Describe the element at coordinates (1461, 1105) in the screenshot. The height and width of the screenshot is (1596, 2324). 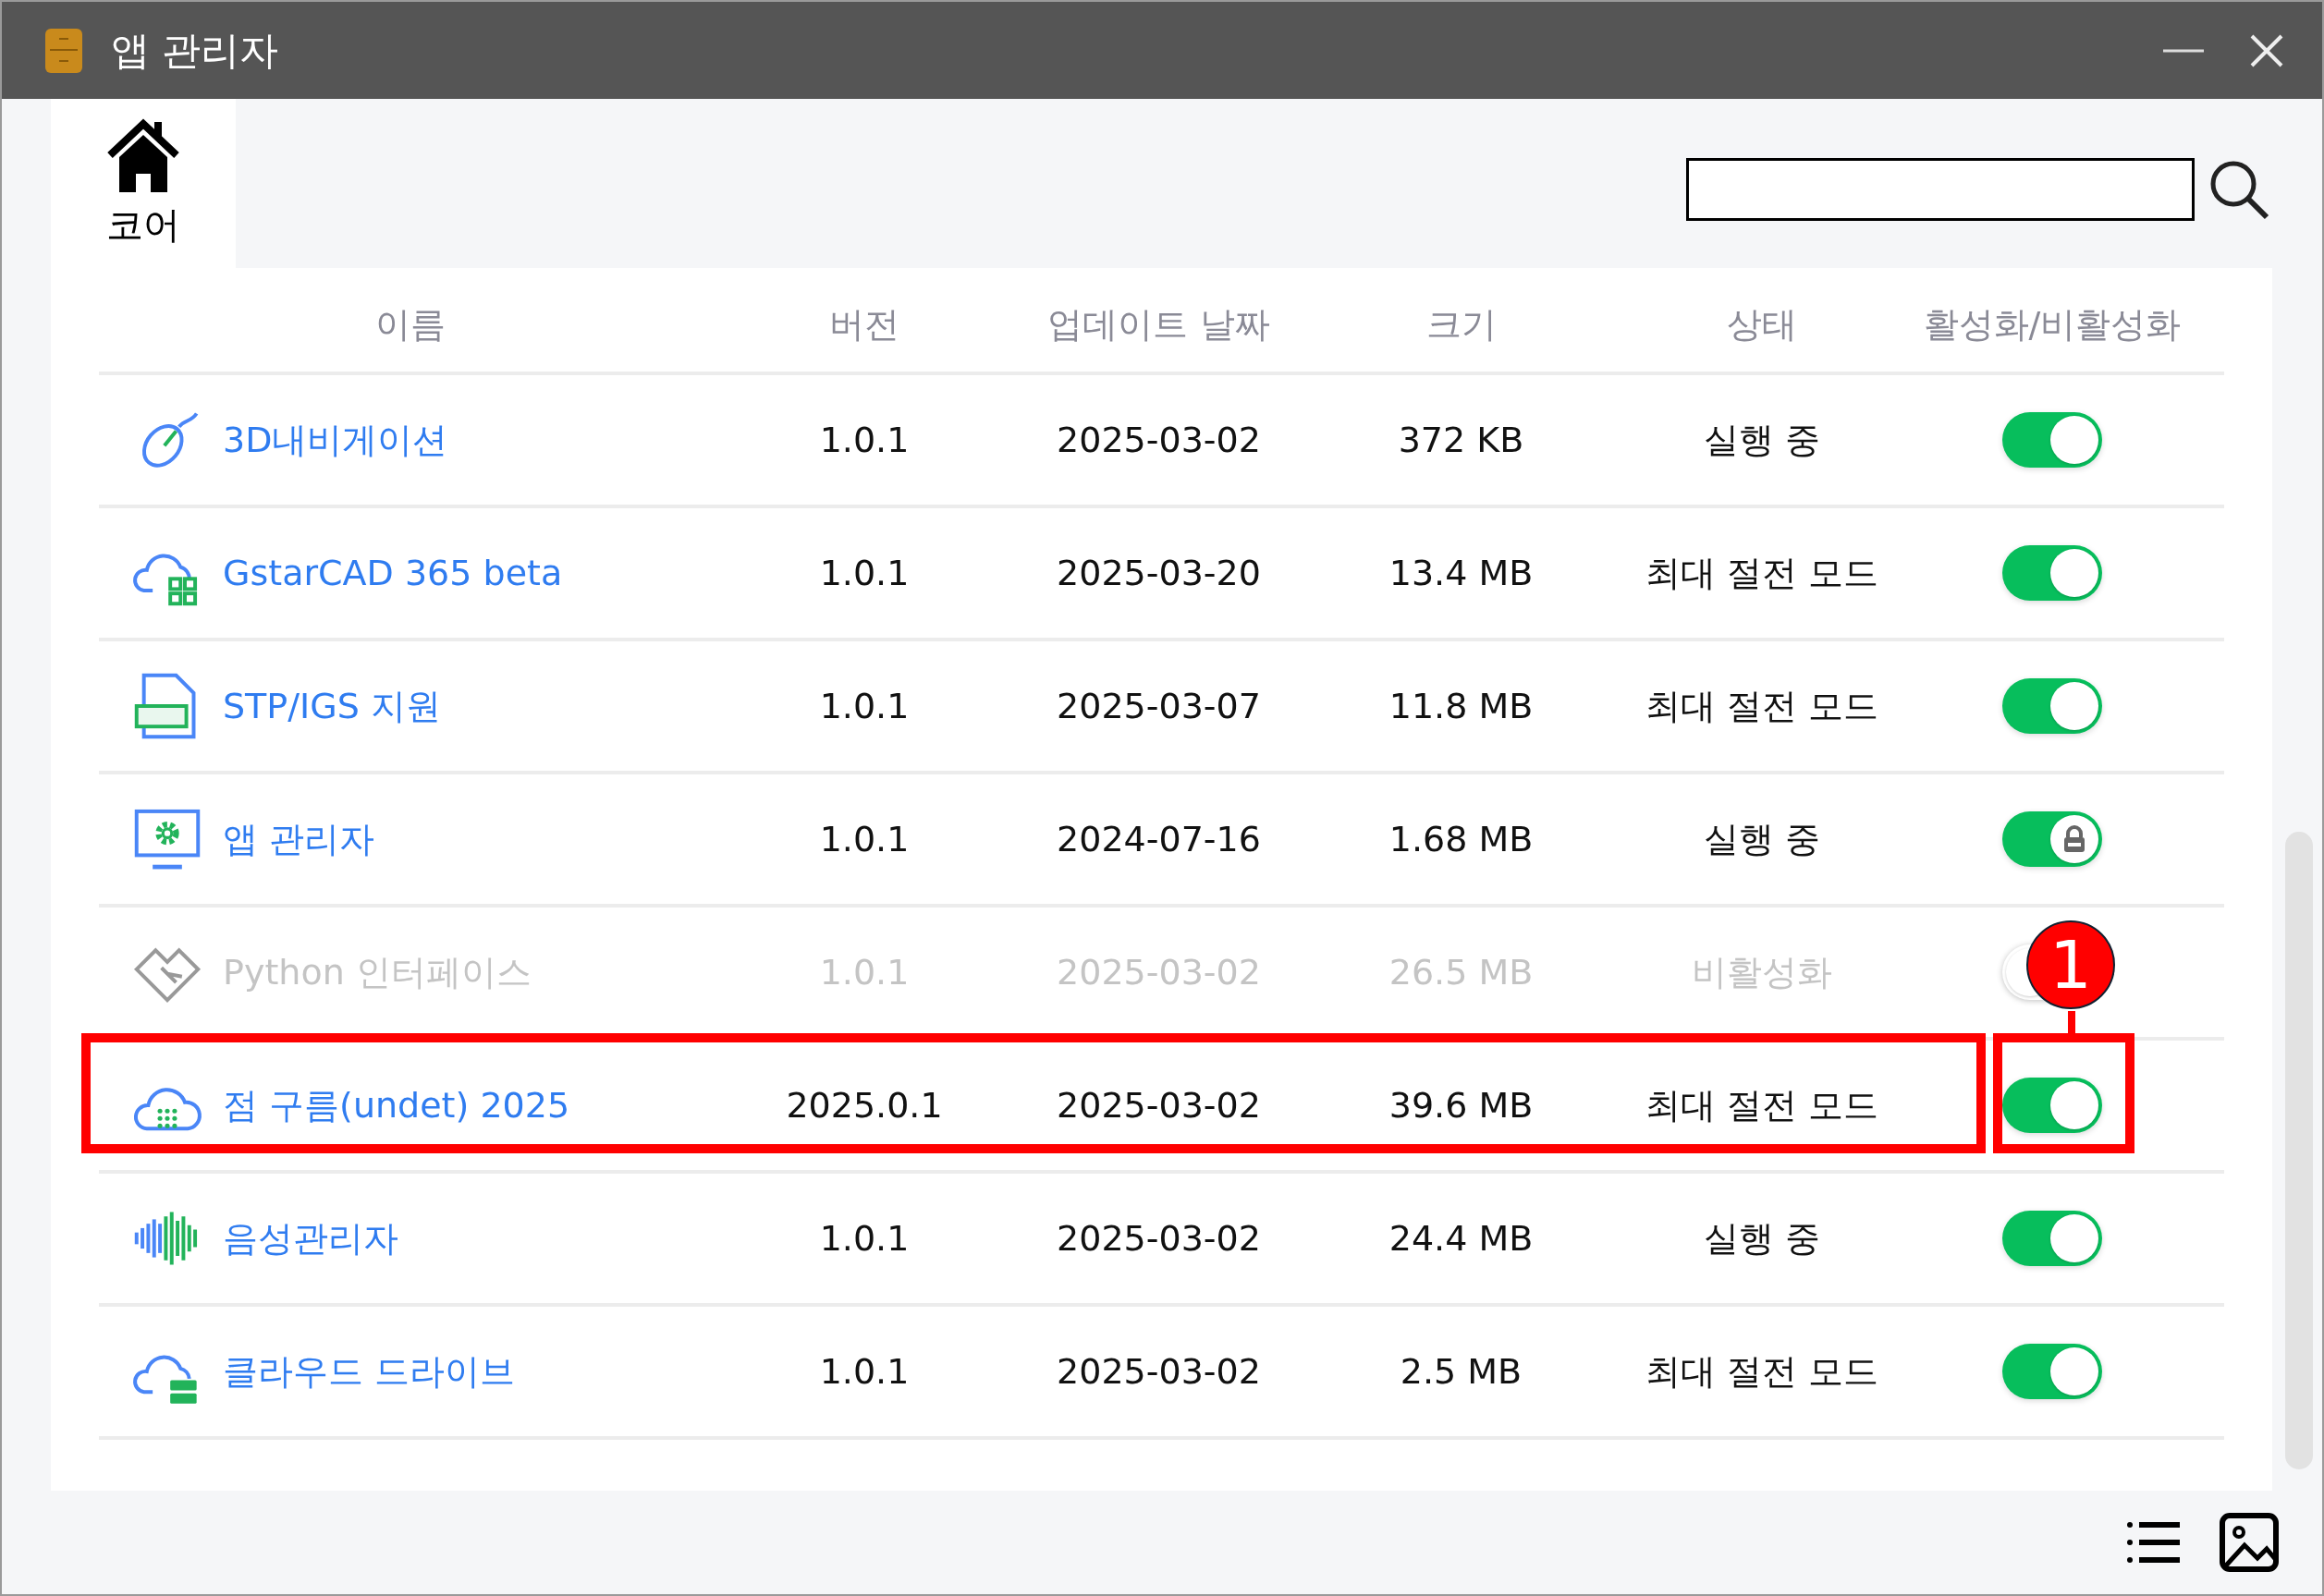
I see `size-cell-text: 39.6 MB` at that location.